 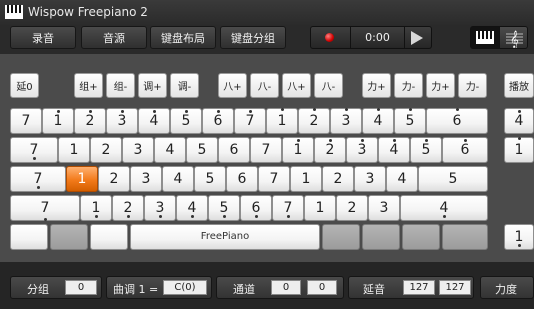 What do you see at coordinates (122, 121) in the screenshot?
I see `key-row1-4: 3` at bounding box center [122, 121].